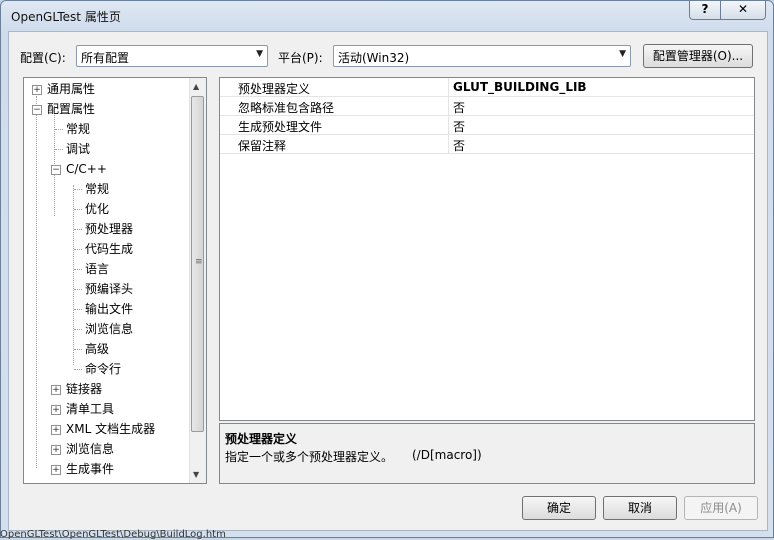  What do you see at coordinates (109, 289) in the screenshot?
I see `tree-item-label: 预编译头` at bounding box center [109, 289].